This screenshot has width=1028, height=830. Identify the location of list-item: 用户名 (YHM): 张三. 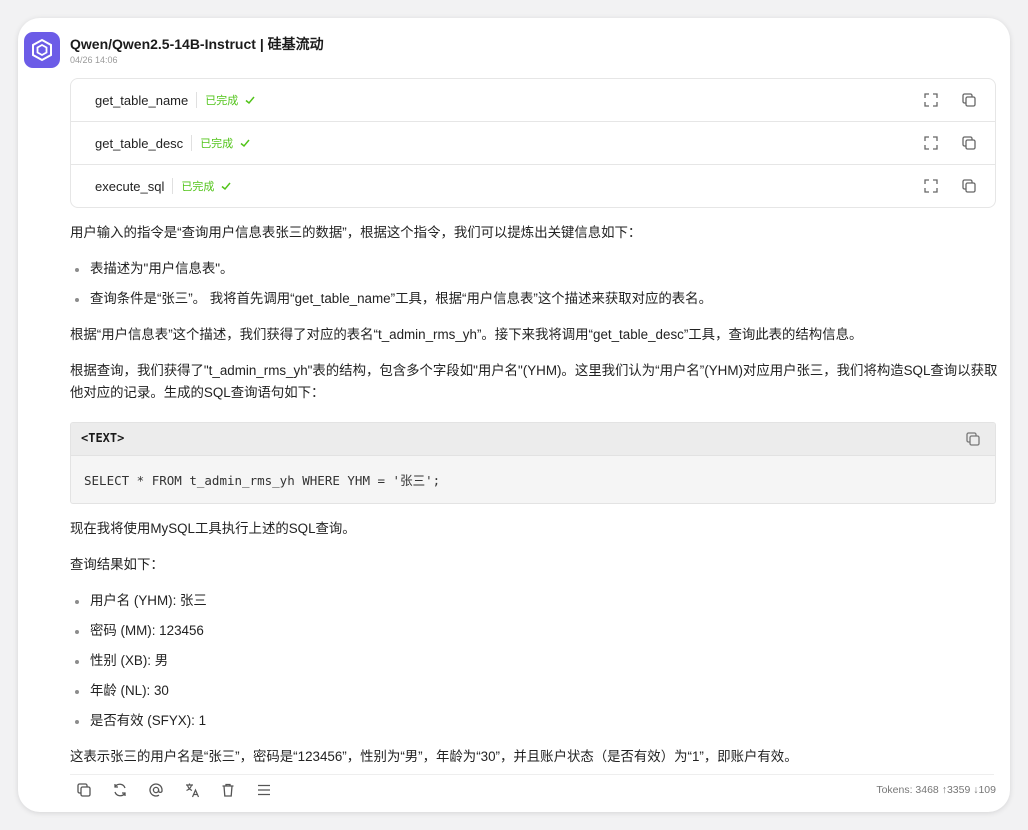
(535, 601).